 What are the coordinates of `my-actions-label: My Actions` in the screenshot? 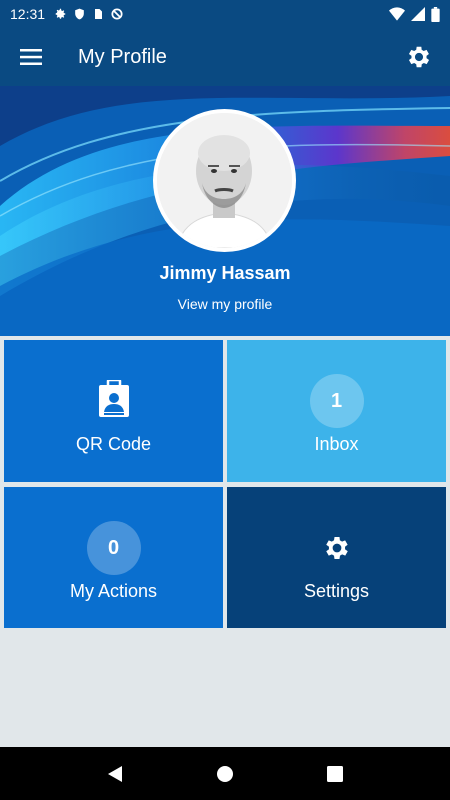 It's located at (113, 591).